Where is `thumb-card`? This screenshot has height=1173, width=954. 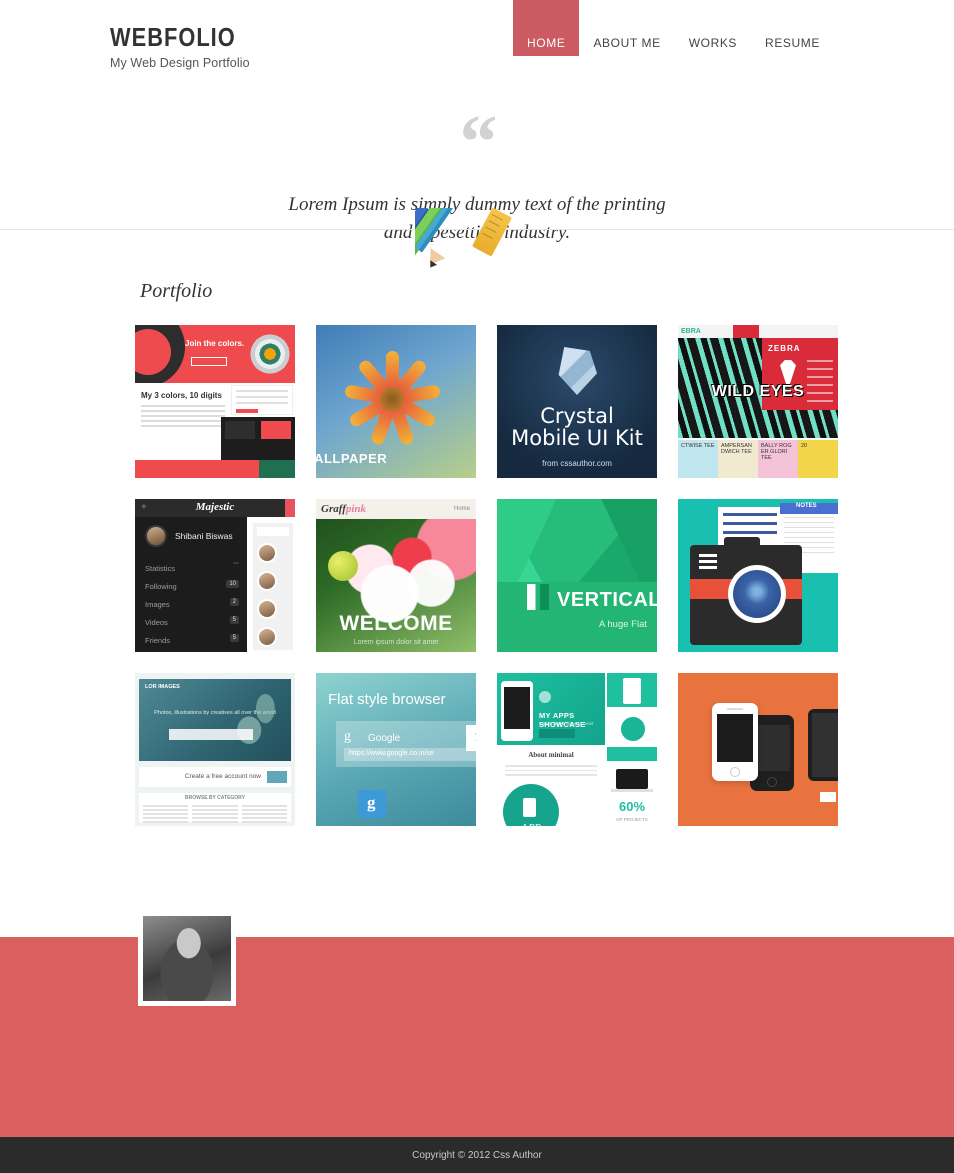 thumb-card is located at coordinates (262, 400).